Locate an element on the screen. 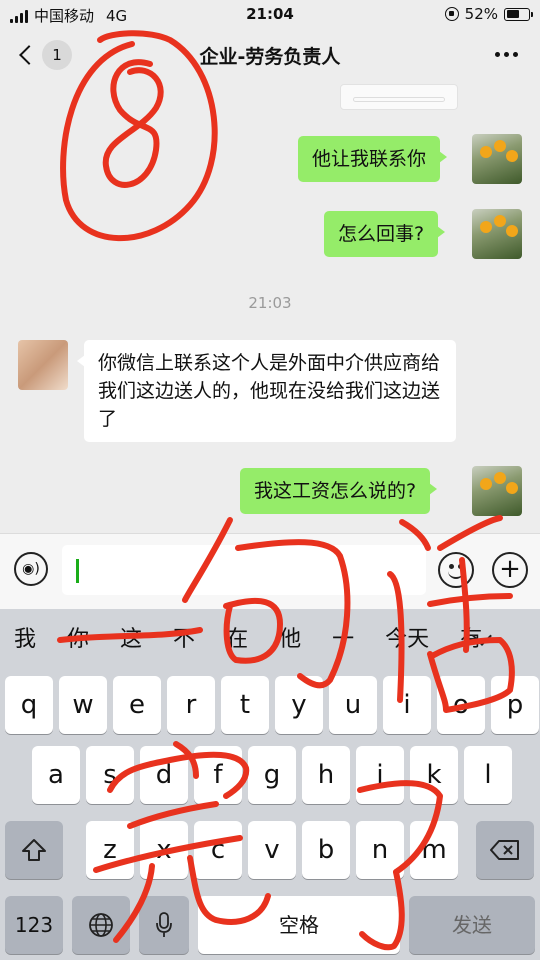  shift-arrow-icon is located at coordinates (34, 850).